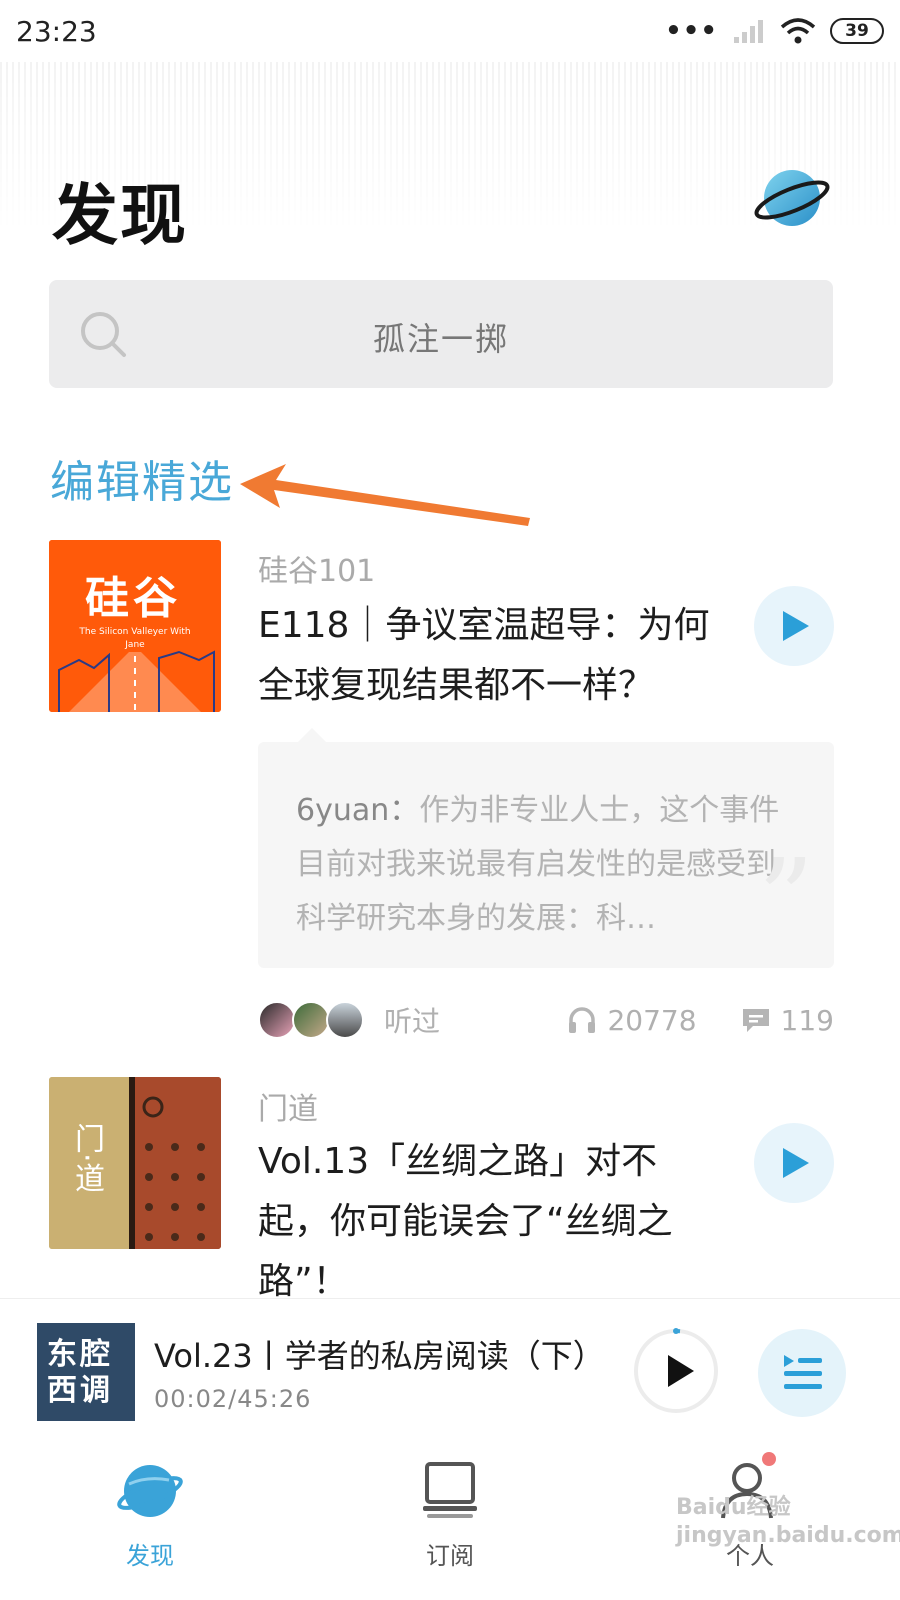  Describe the element at coordinates (385, 495) in the screenshot. I see `annotation-arrow-icon` at that location.